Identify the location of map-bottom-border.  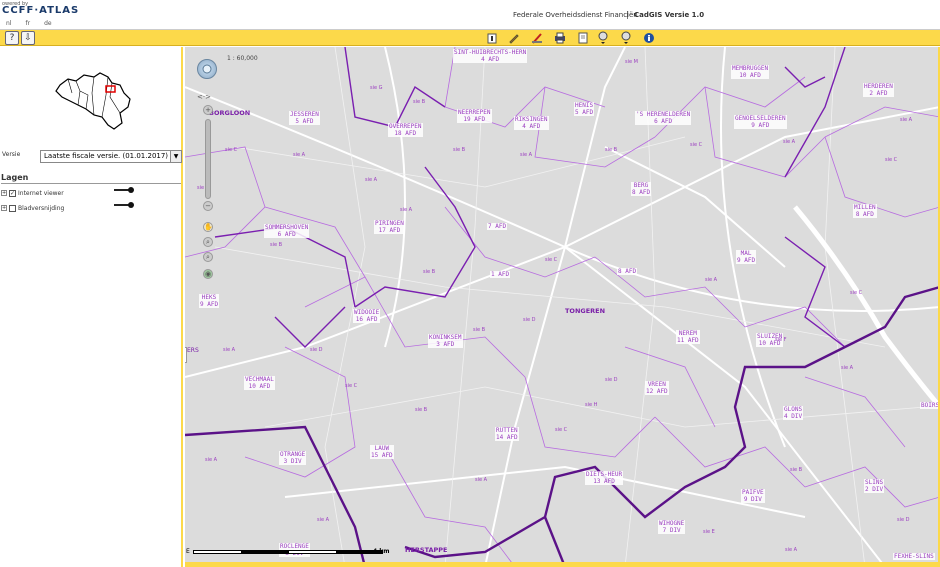
(562, 564).